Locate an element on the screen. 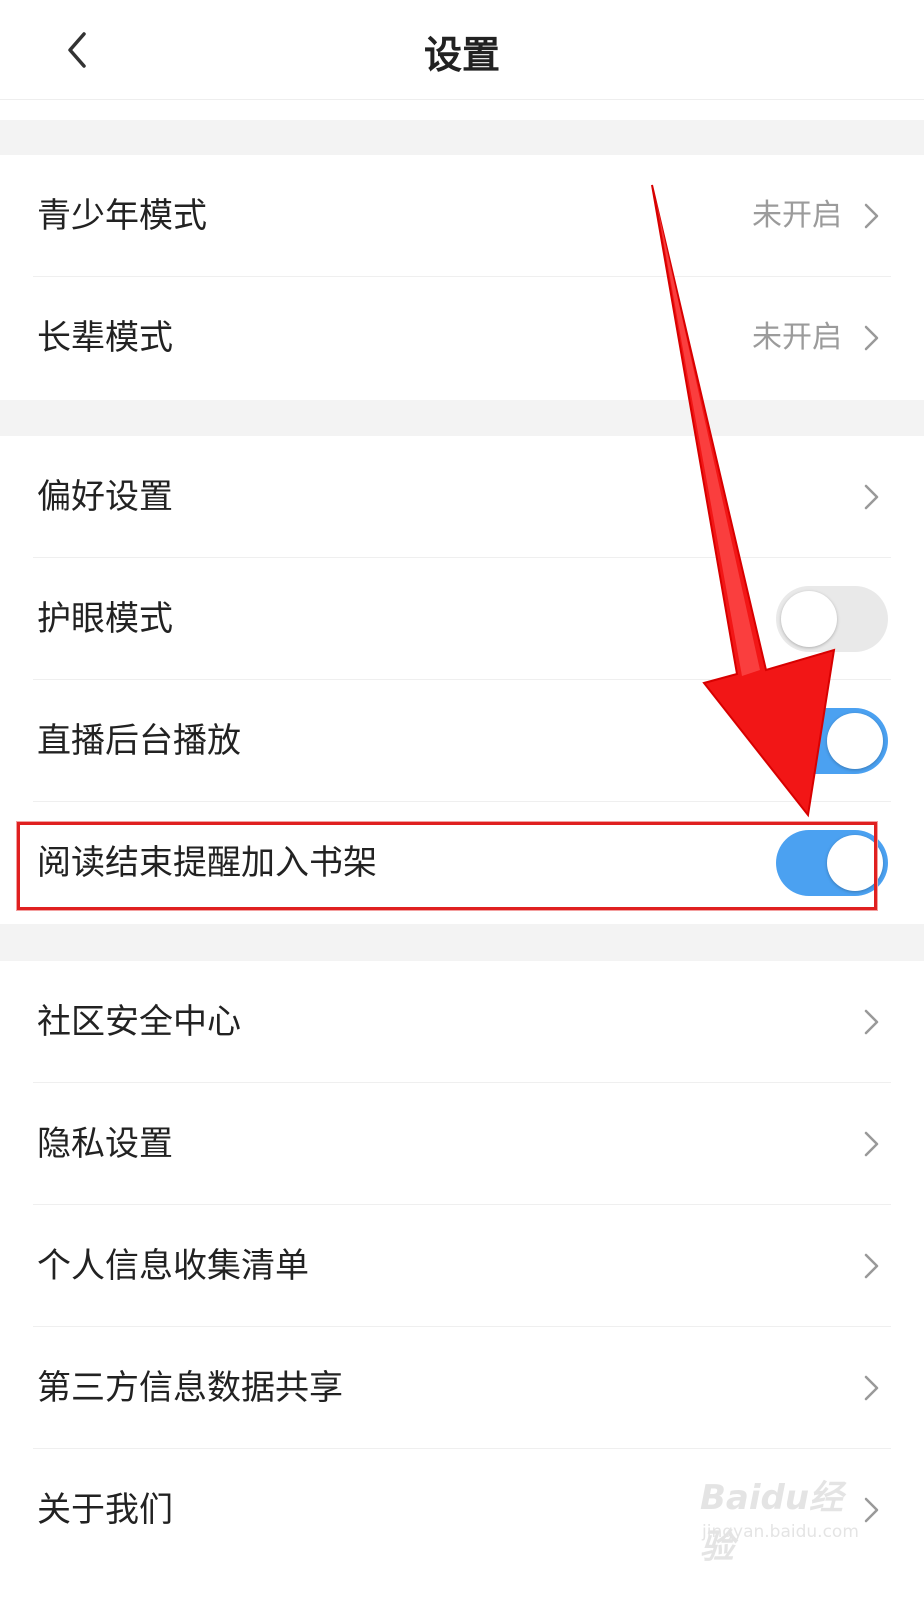  row-label: 阅读结束提醒加入书架 is located at coordinates (207, 863).